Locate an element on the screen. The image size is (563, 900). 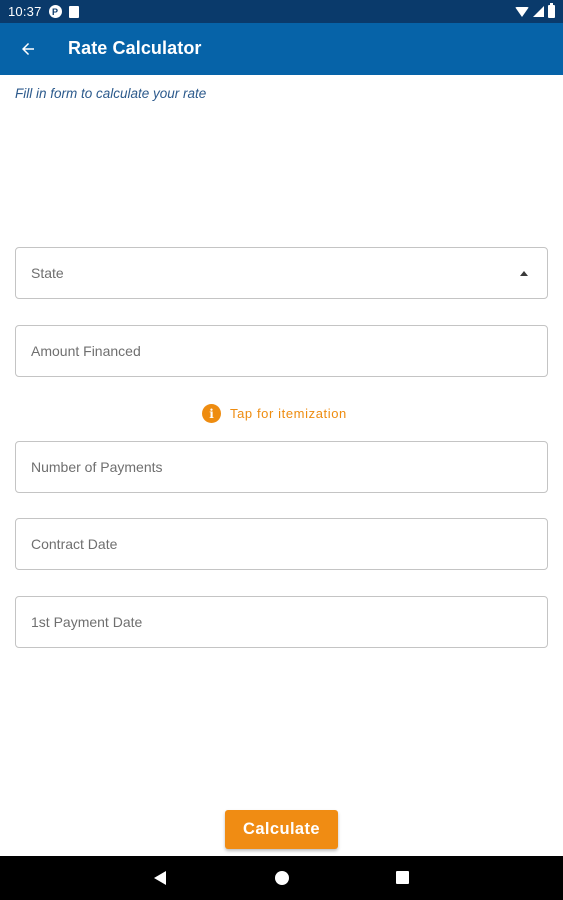
amount-financed-field: Amount Financed is located at coordinates (281, 351).